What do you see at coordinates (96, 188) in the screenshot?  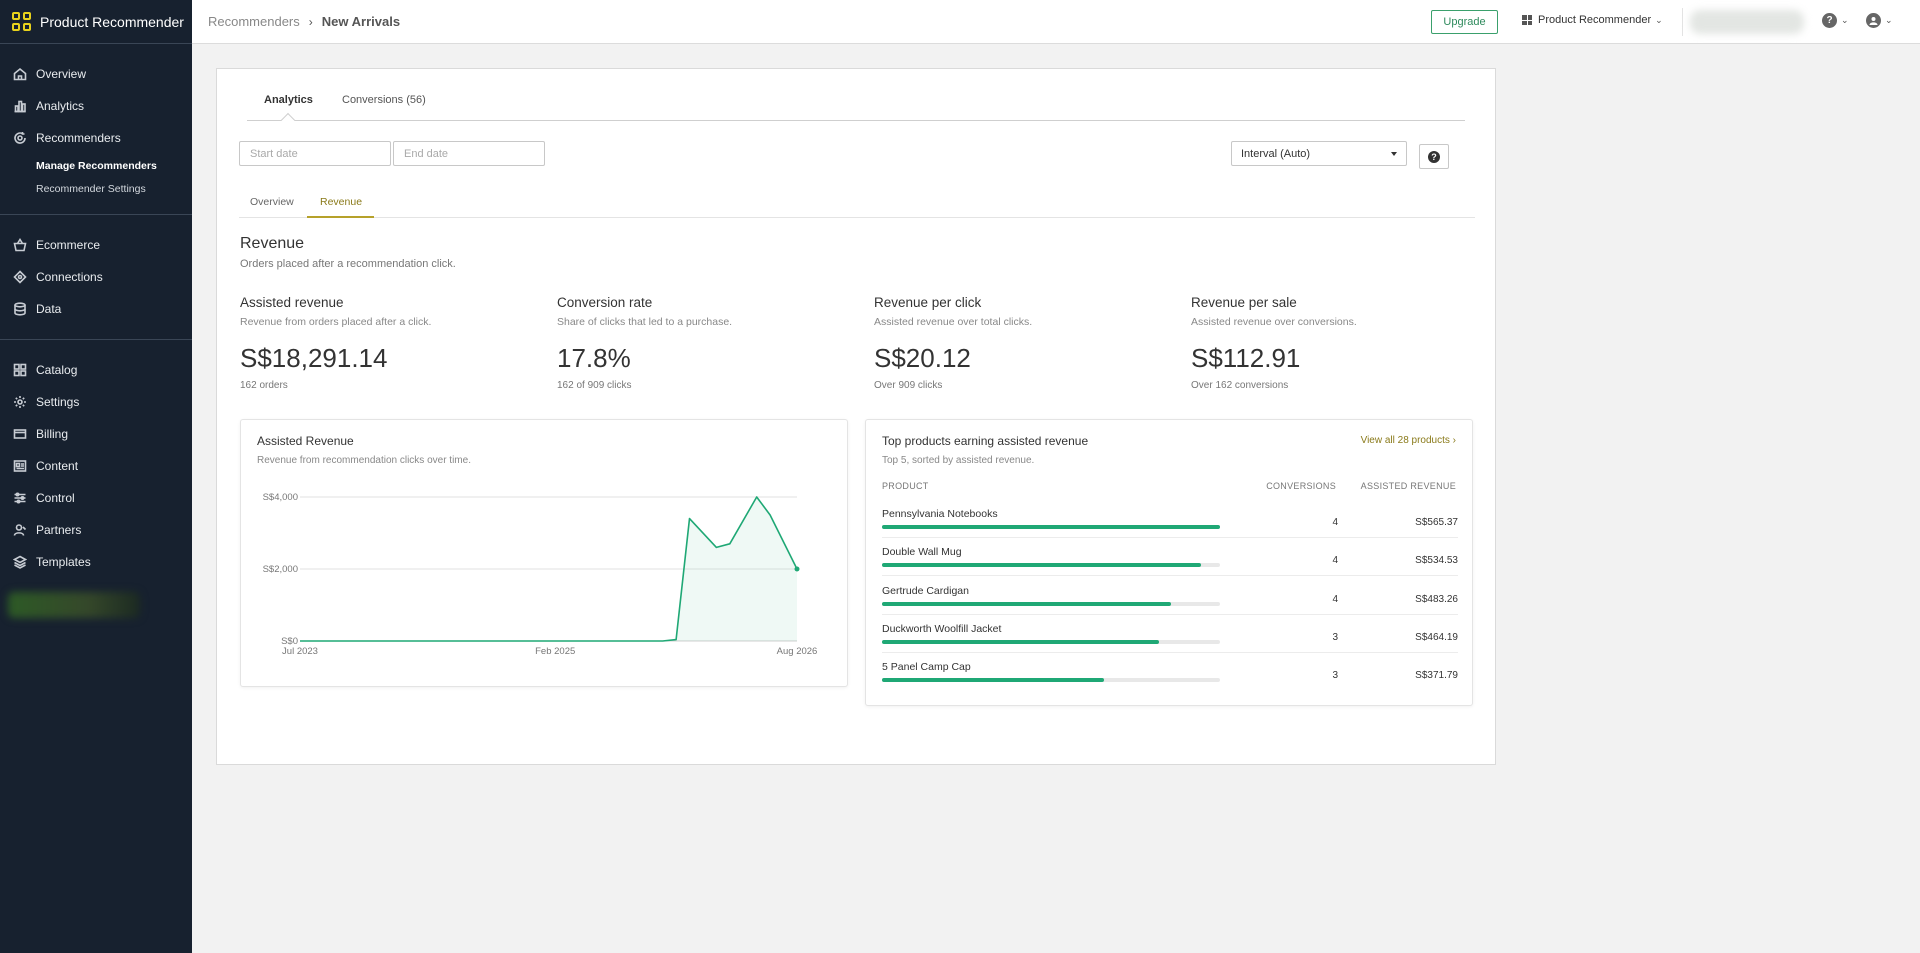 I see `sidebar-subitem-recommender-settings: Recommender Settings` at bounding box center [96, 188].